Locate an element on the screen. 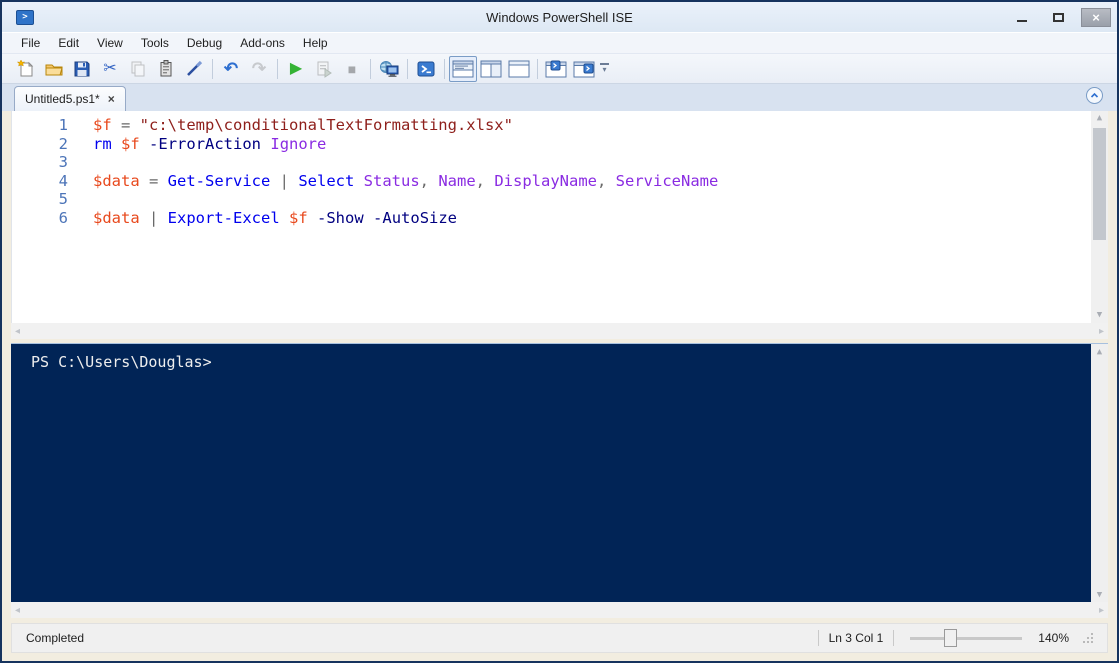 The width and height of the screenshot is (1119, 663). script-pane-tab-icon is located at coordinates (556, 68).